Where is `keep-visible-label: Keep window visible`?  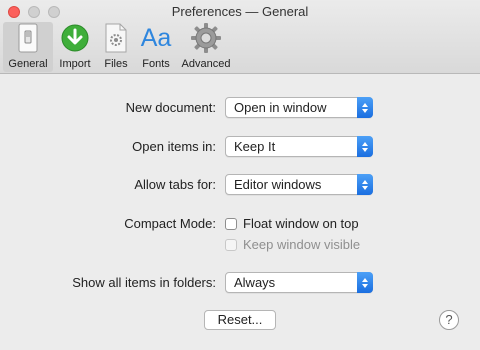 keep-visible-label: Keep window visible is located at coordinates (302, 244).